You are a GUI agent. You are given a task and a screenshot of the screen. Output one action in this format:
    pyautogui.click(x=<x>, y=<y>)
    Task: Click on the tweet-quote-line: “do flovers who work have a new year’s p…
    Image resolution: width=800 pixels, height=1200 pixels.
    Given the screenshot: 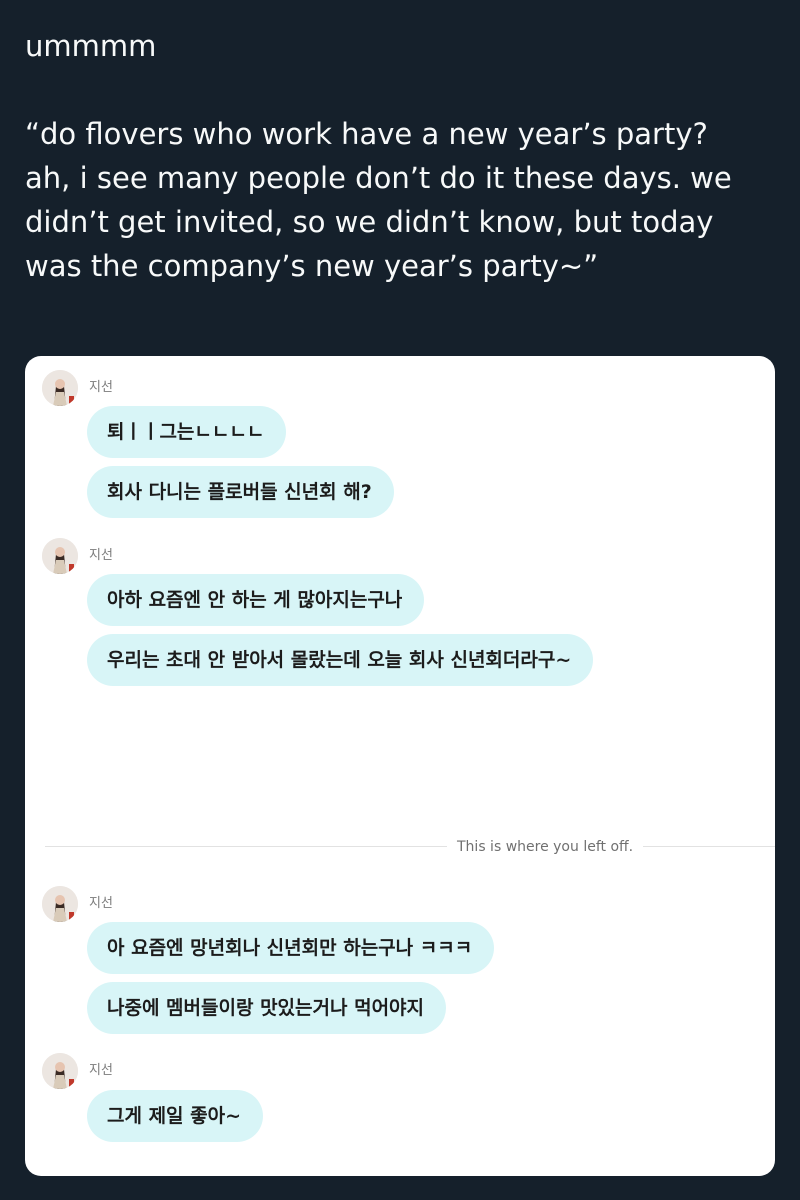 What is the action you would take?
    pyautogui.click(x=366, y=134)
    